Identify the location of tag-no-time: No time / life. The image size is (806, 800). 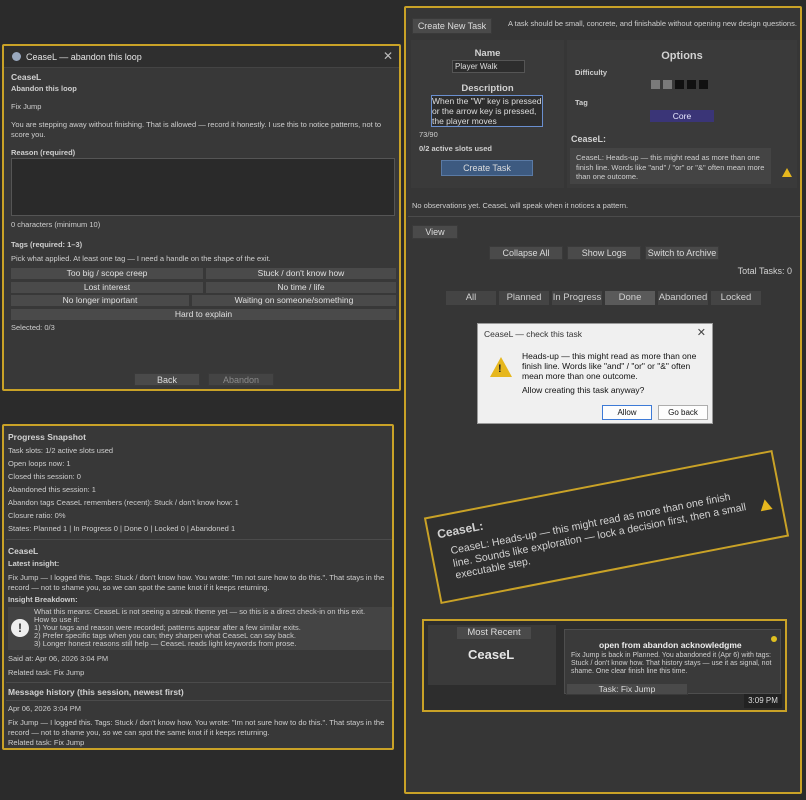
(301, 287).